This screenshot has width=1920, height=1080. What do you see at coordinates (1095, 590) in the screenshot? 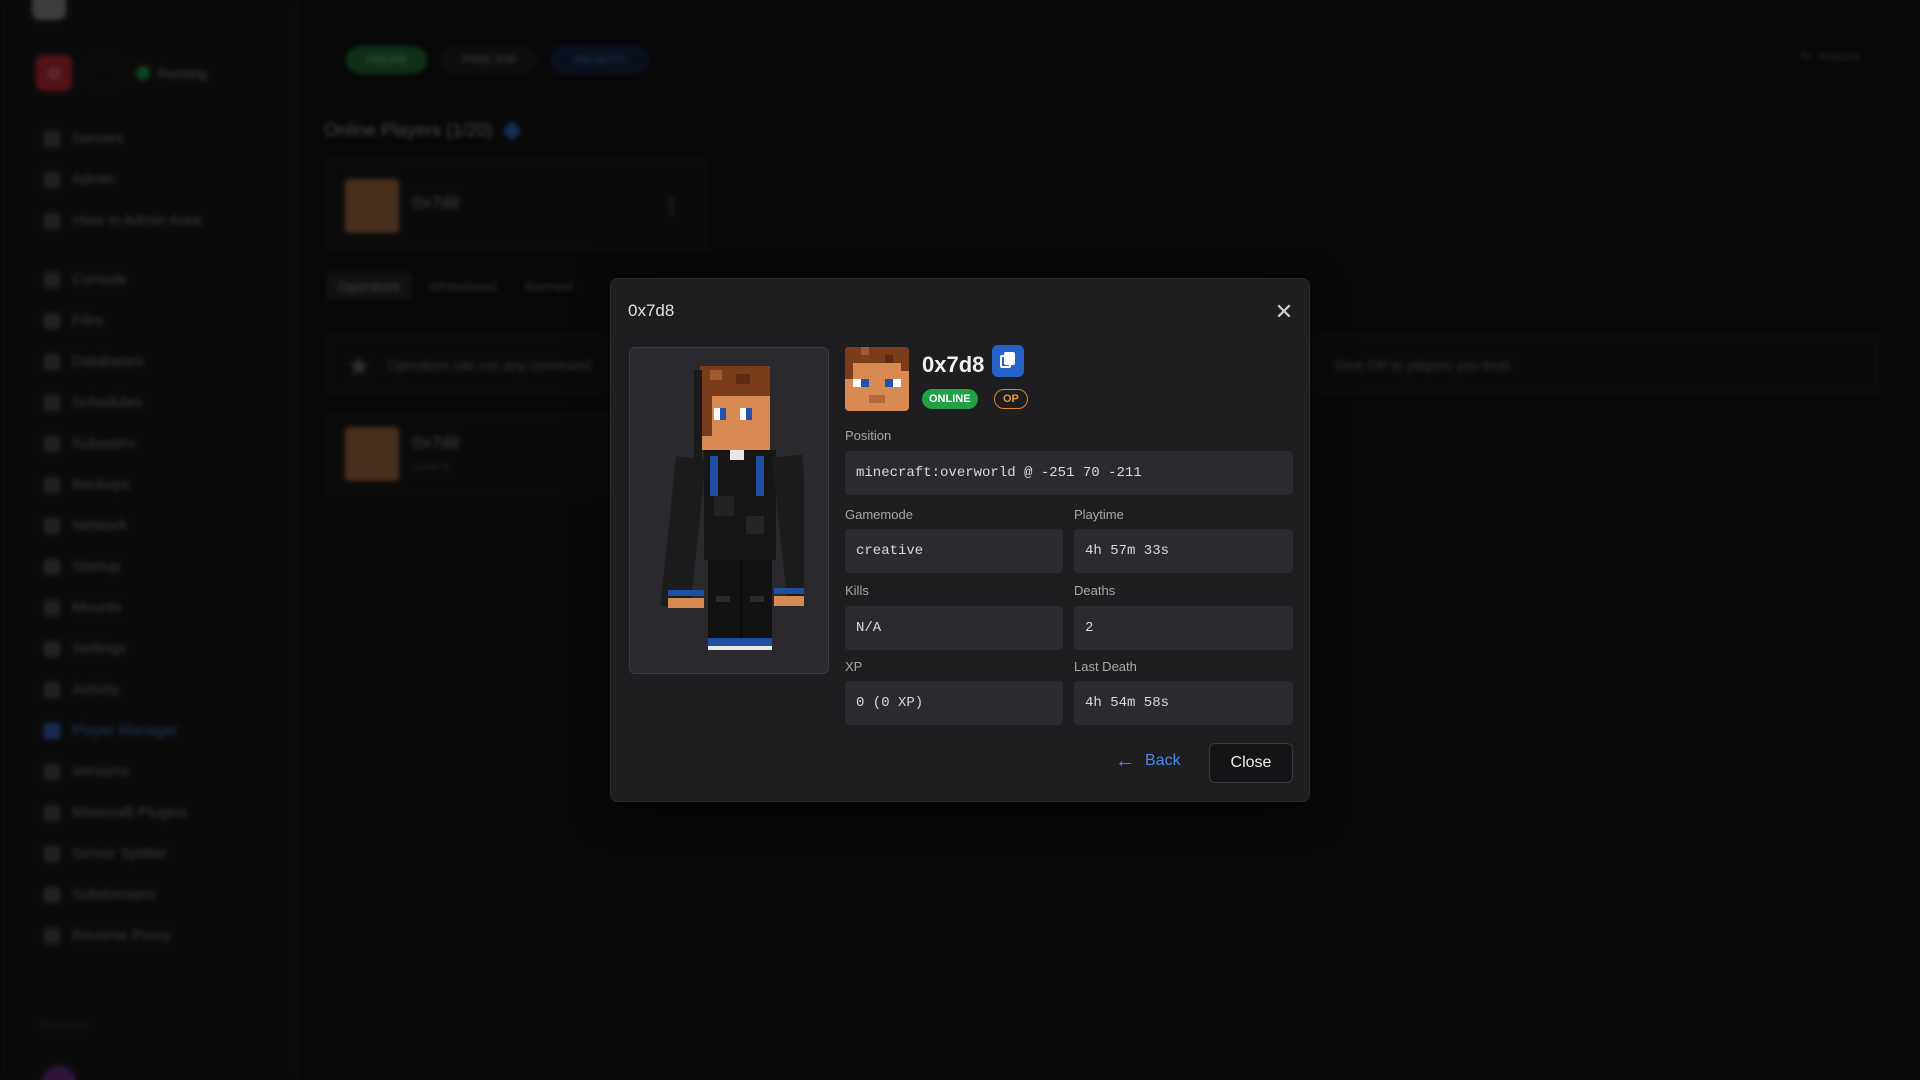
I see `deaths-label: Deaths` at bounding box center [1095, 590].